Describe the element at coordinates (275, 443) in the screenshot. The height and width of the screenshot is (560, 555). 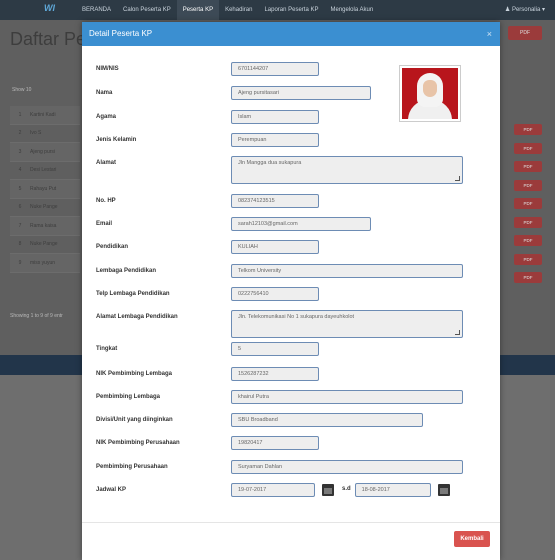
I see `nik-perusahaan-field: 19820417` at that location.